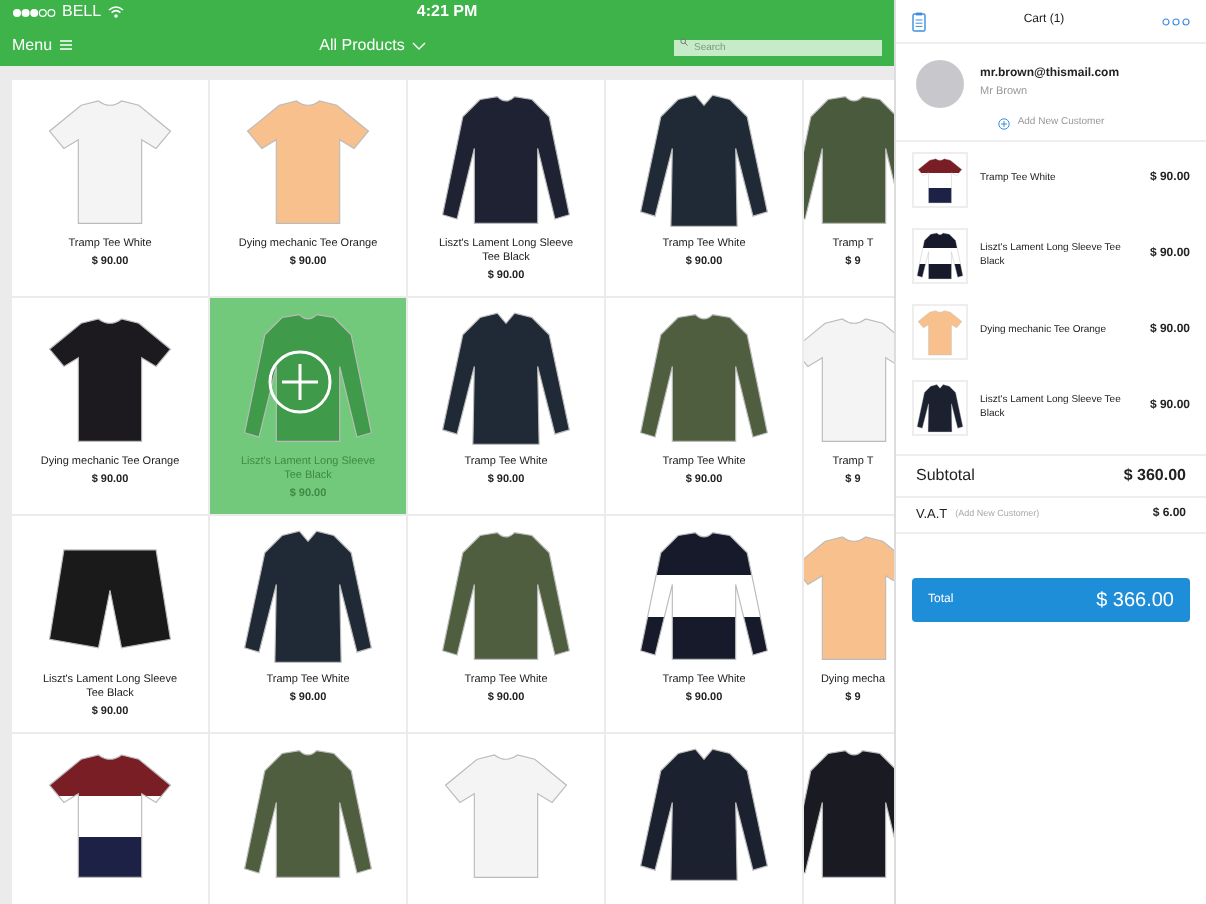  I want to click on menu-icon, so click(66, 45).